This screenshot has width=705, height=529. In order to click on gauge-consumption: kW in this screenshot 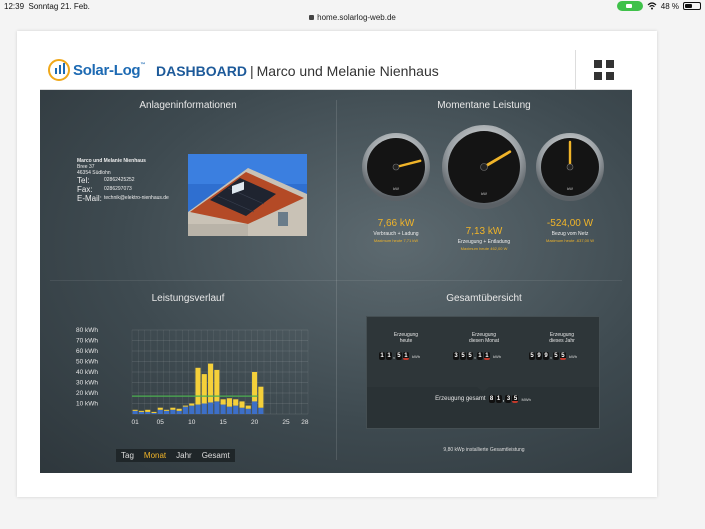, I will do `click(396, 167)`.